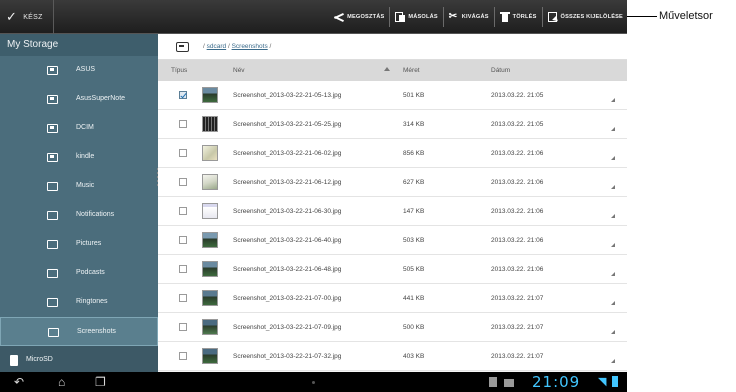  I want to click on select-all-label: ÖSSZES KIJELÖLÉSE, so click(591, 17).